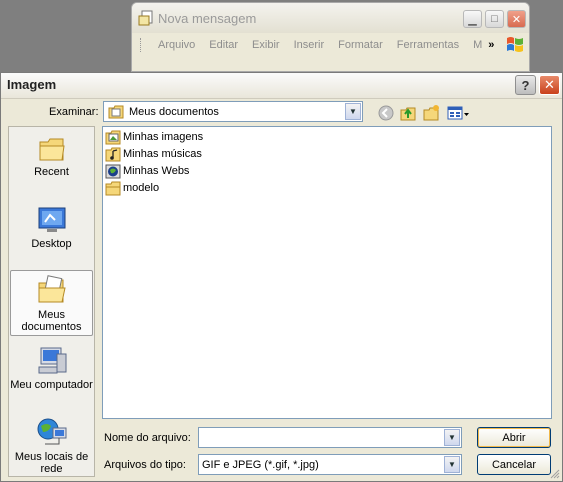 The image size is (563, 482). Describe the element at coordinates (52, 360) in the screenshot. I see `my-computer-icon` at that location.